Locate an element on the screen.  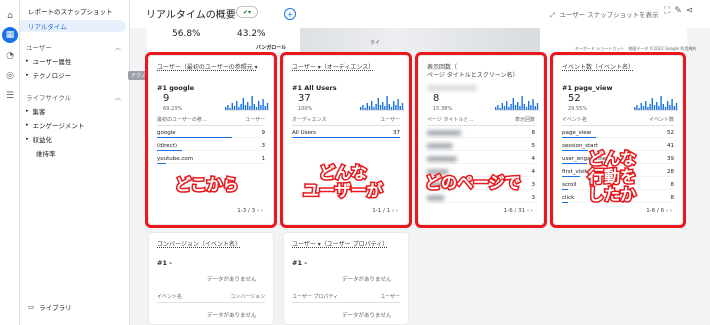
user-snapshot-button: ⤢ ユーザー スナップショットを表示 is located at coordinates (604, 14).